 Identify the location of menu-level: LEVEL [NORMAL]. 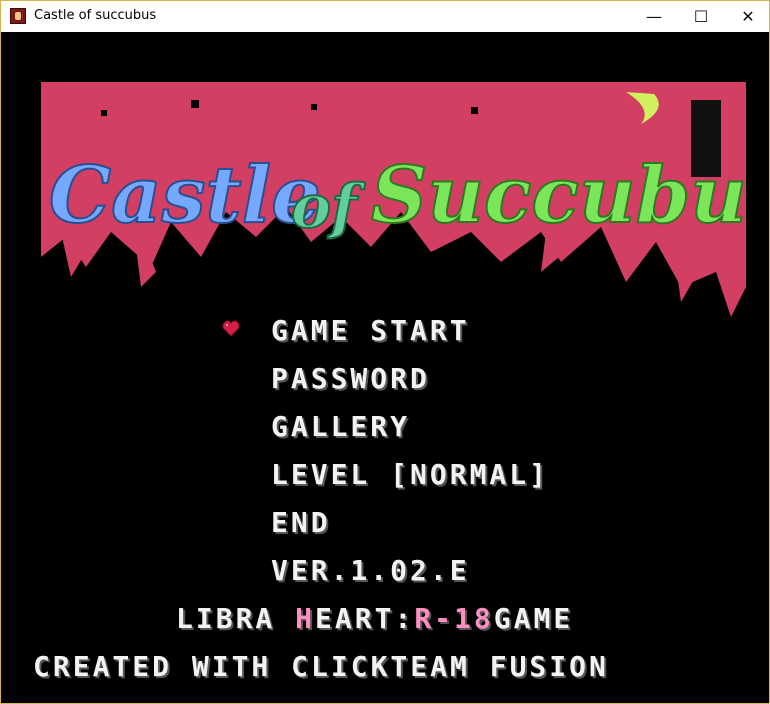
(410, 474).